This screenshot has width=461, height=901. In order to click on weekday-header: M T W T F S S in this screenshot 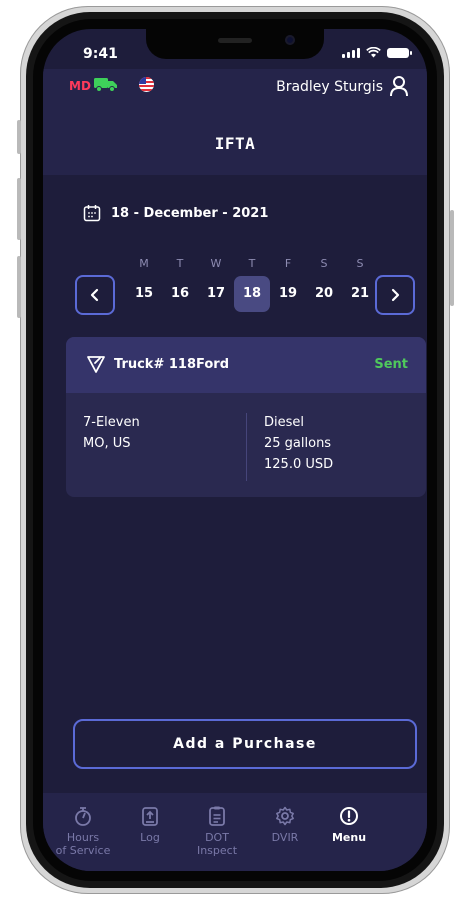, I will do `click(252, 263)`.